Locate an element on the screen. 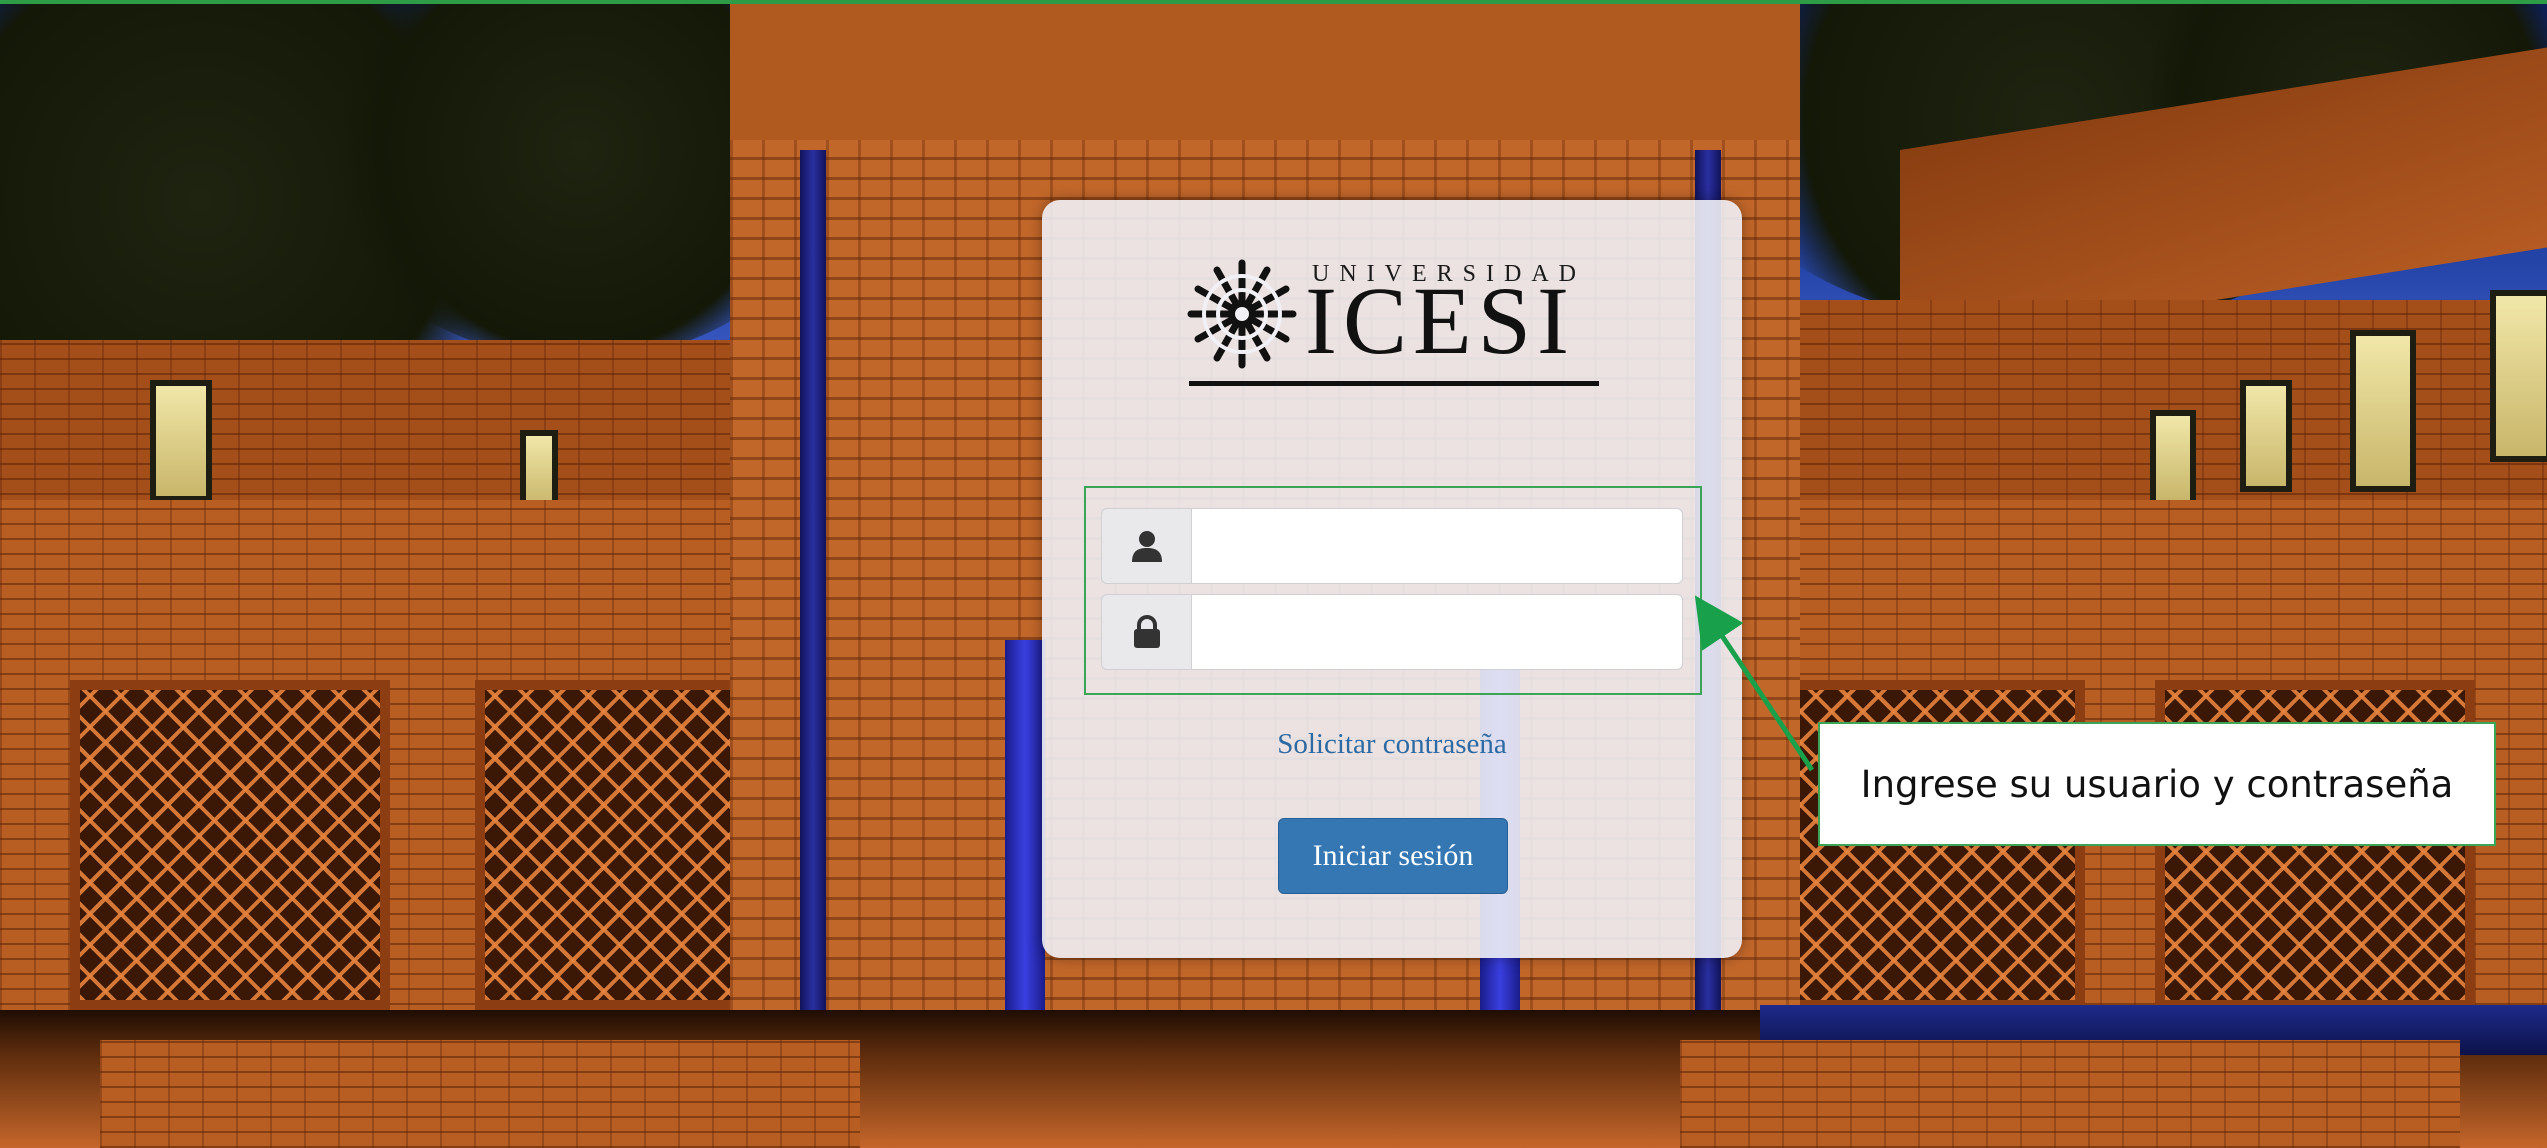 This screenshot has width=2547, height=1148. university-logo: UNIVERSIDAD ICESI is located at coordinates (1397, 330).